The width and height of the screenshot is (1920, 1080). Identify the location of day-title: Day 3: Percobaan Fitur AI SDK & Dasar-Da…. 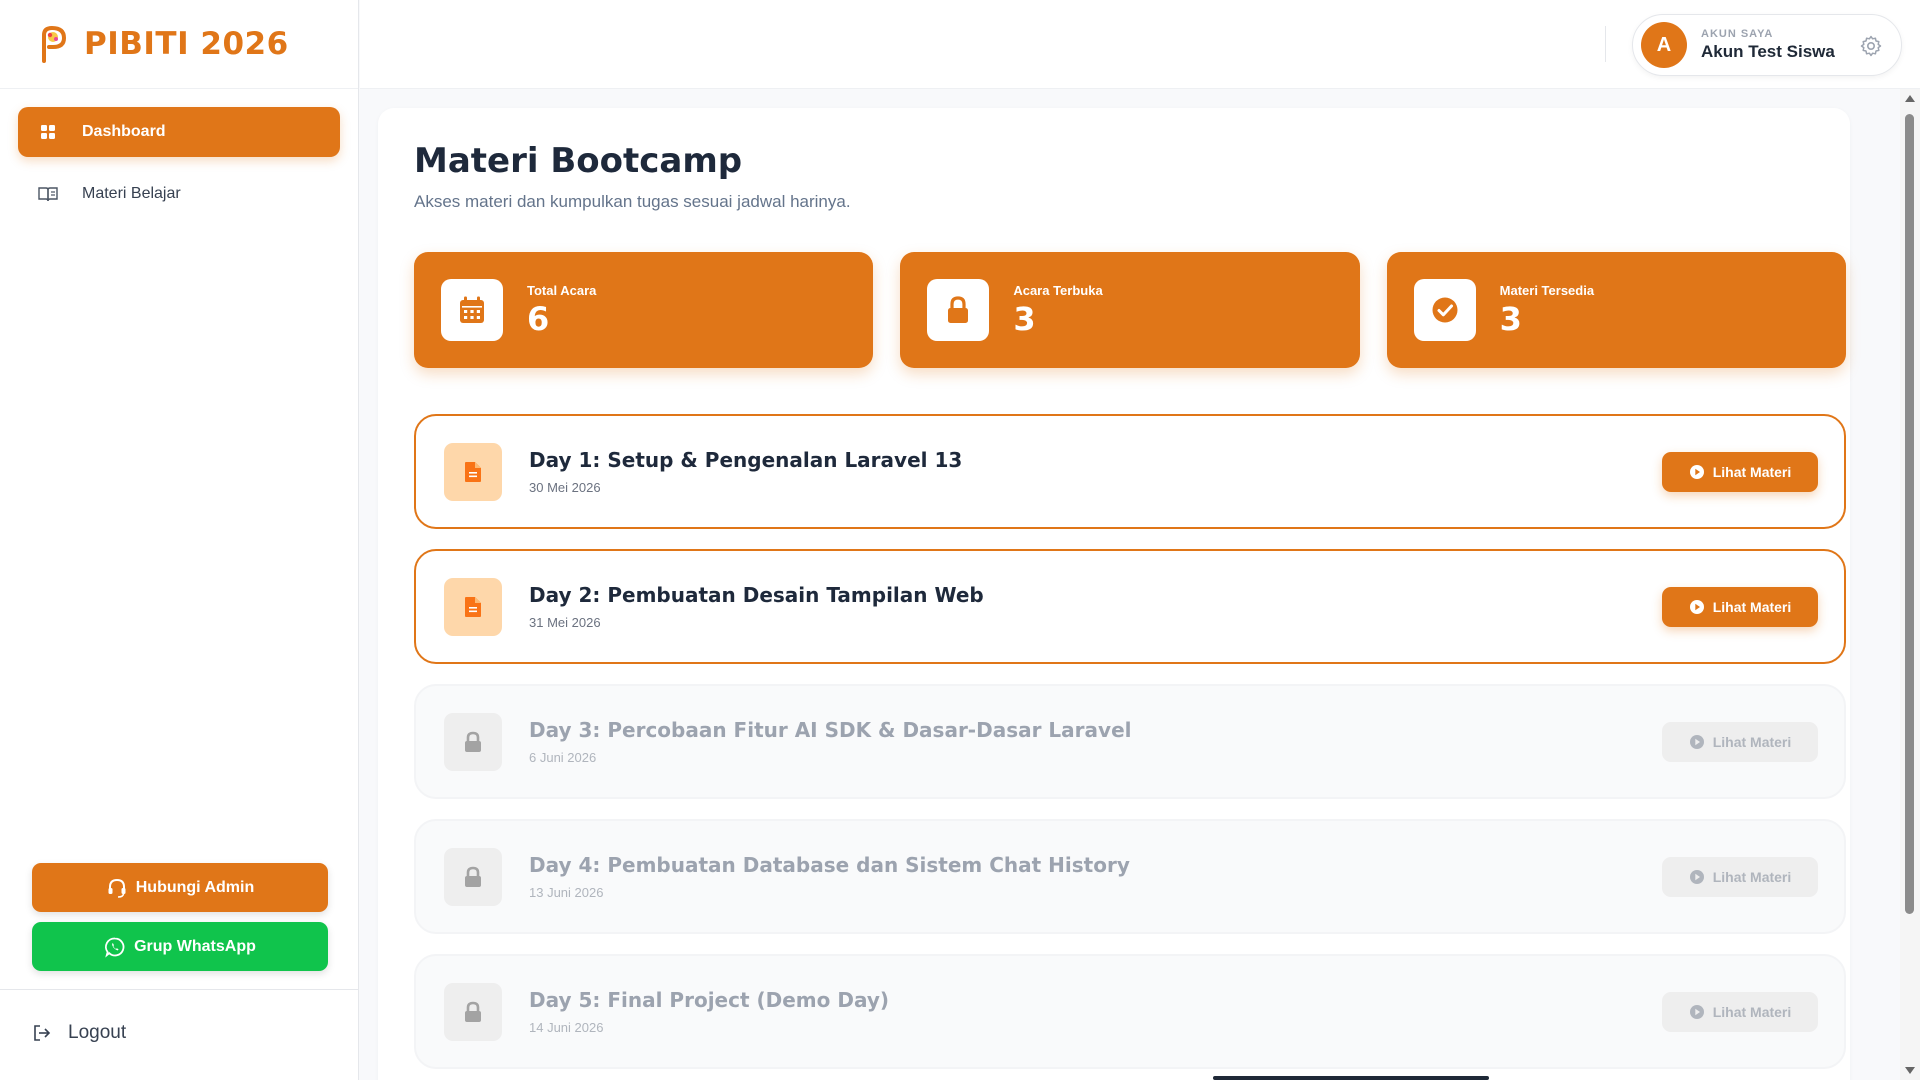
(830, 730).